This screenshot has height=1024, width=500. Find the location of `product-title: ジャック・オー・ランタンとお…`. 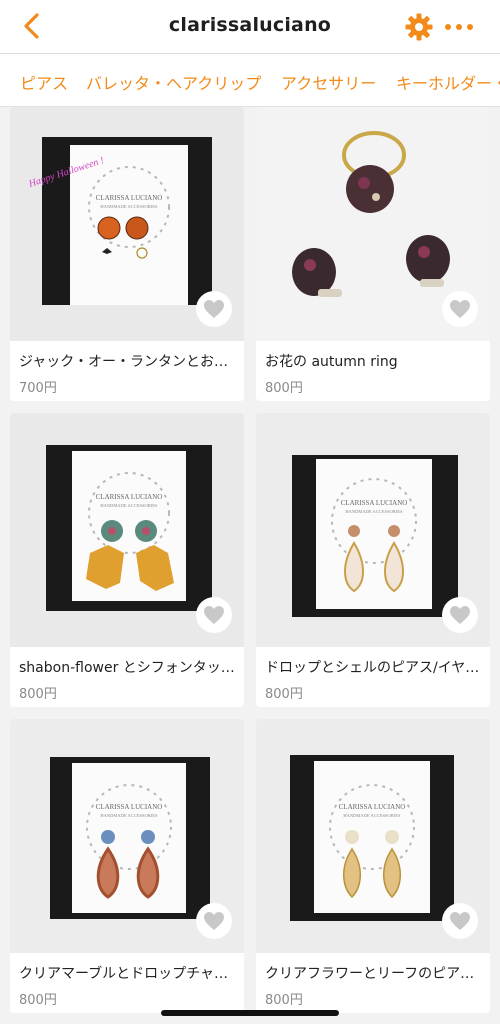

product-title: ジャック・オー・ランタンとお… is located at coordinates (124, 362).